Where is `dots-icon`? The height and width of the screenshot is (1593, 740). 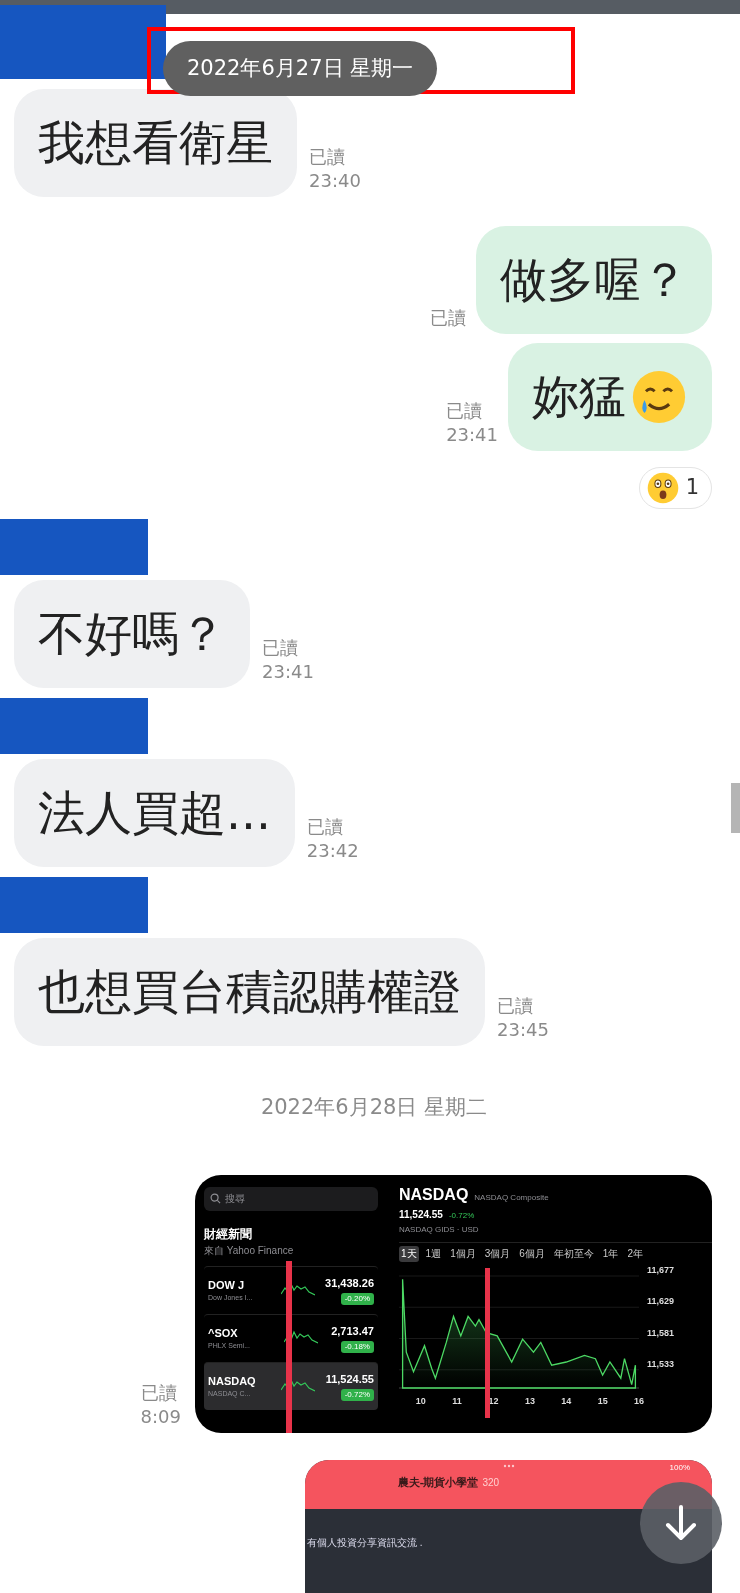 dots-icon is located at coordinates (508, 1465).